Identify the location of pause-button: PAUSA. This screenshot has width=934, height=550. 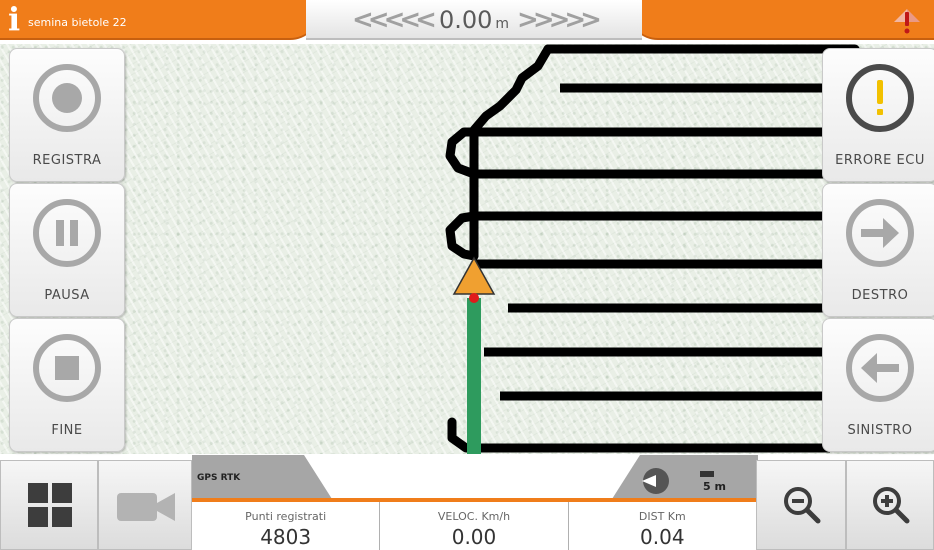
(67, 250).